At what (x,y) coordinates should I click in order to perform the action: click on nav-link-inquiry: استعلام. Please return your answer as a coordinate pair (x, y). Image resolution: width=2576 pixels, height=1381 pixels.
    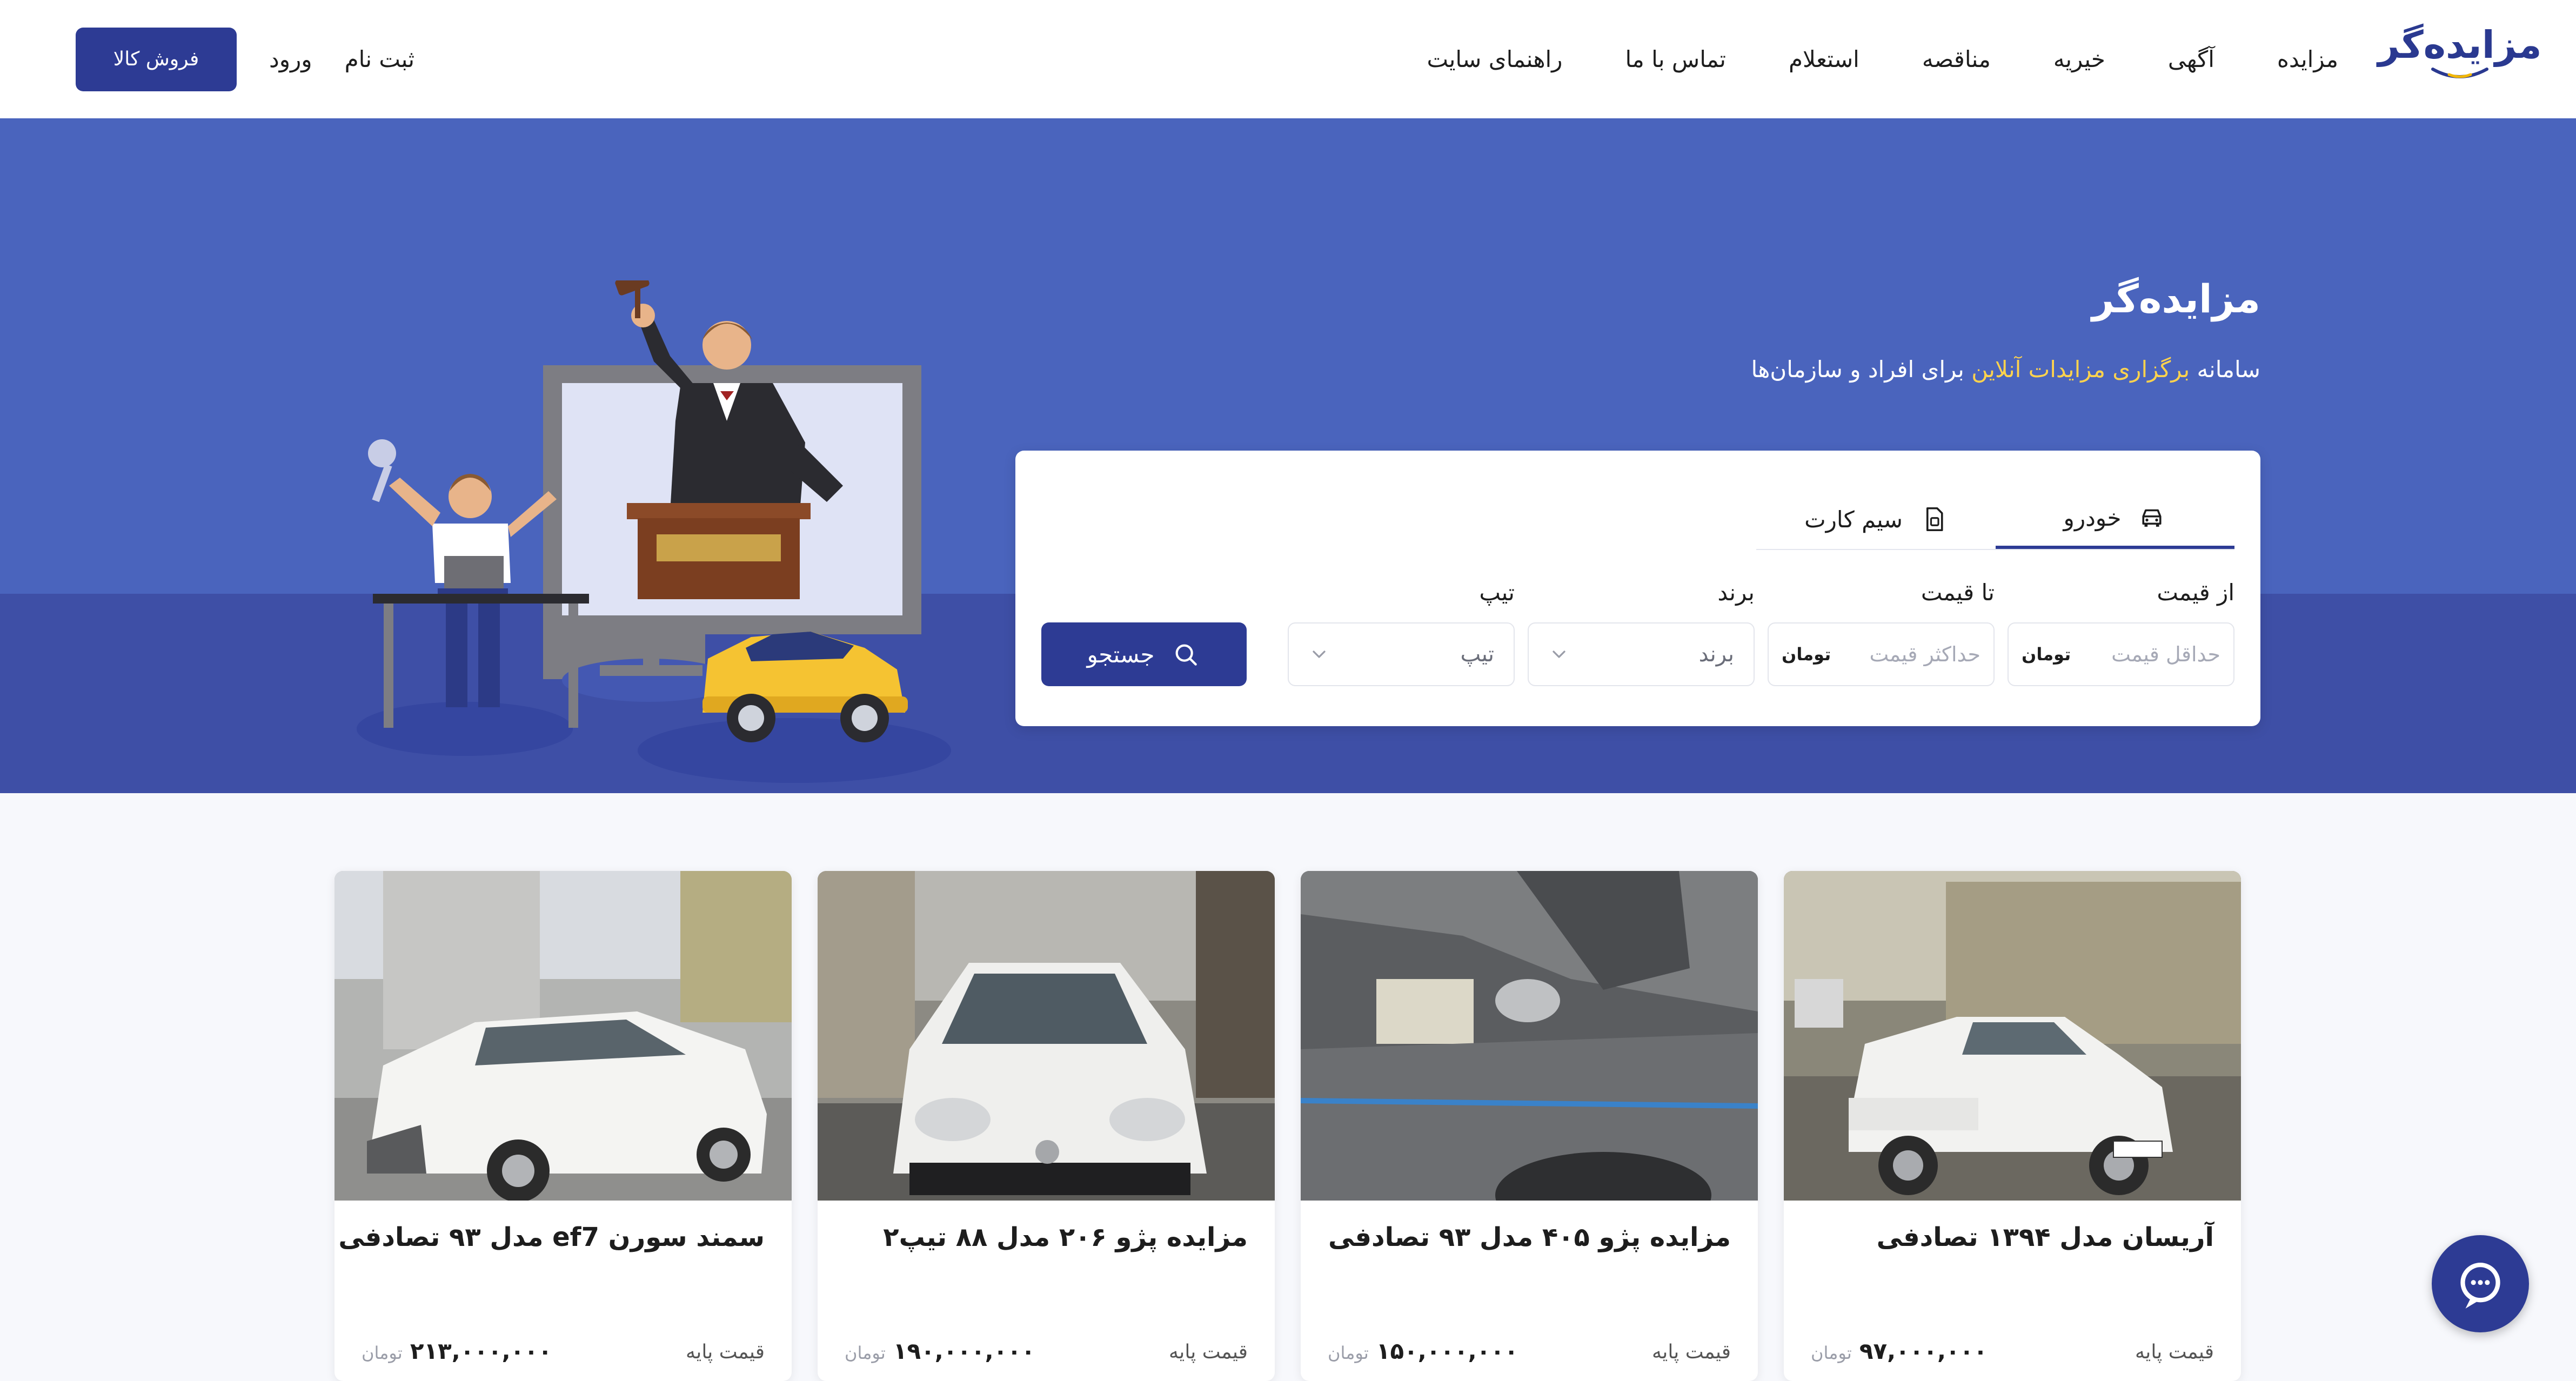
    Looking at the image, I should click on (1824, 59).